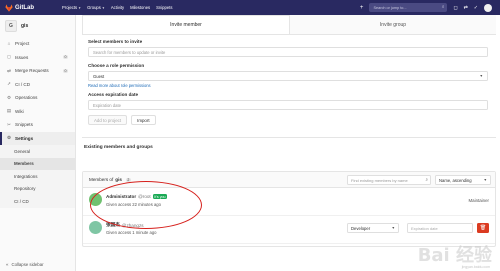 The width and height of the screenshot is (500, 271). What do you see at coordinates (128, 179) in the screenshot?
I see `count-badge: 2` at bounding box center [128, 179].